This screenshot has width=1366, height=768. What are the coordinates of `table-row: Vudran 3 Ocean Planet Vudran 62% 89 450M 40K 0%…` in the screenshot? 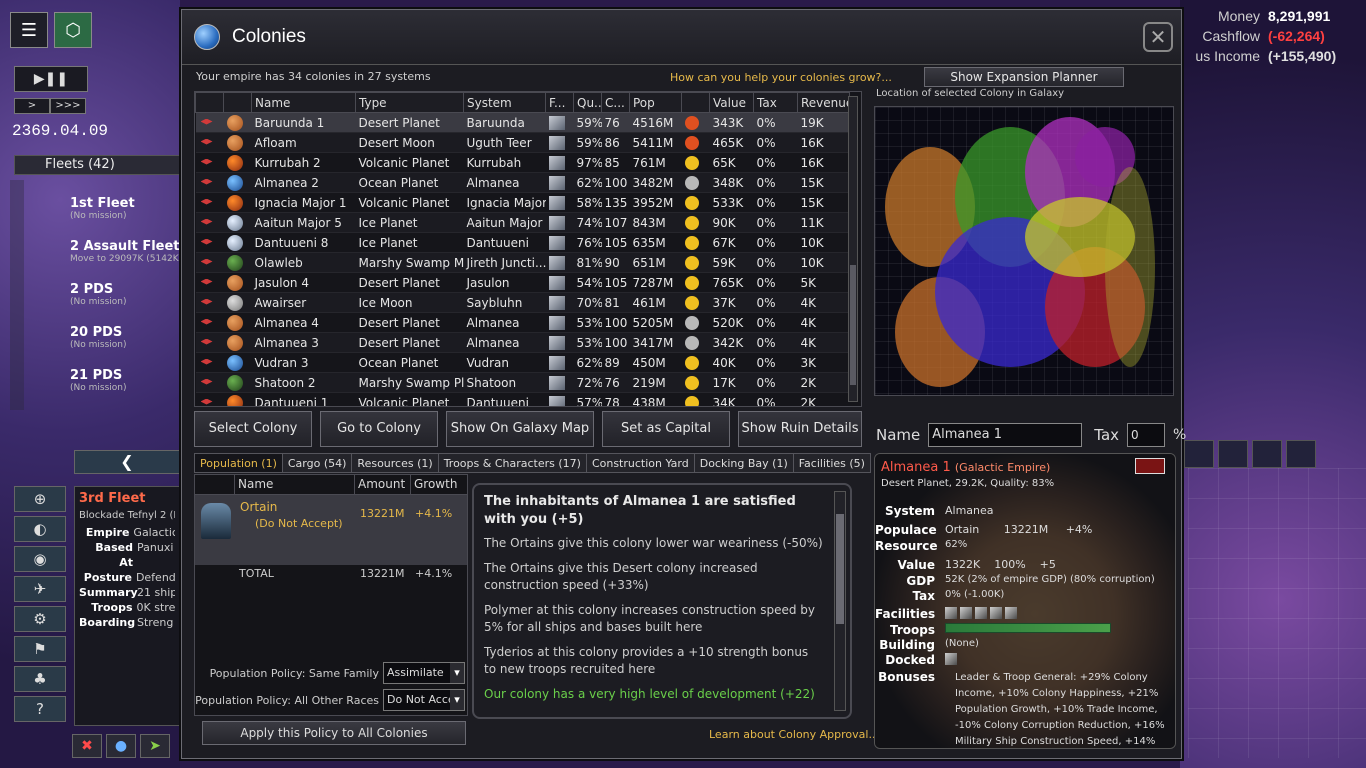 It's located at (522, 362).